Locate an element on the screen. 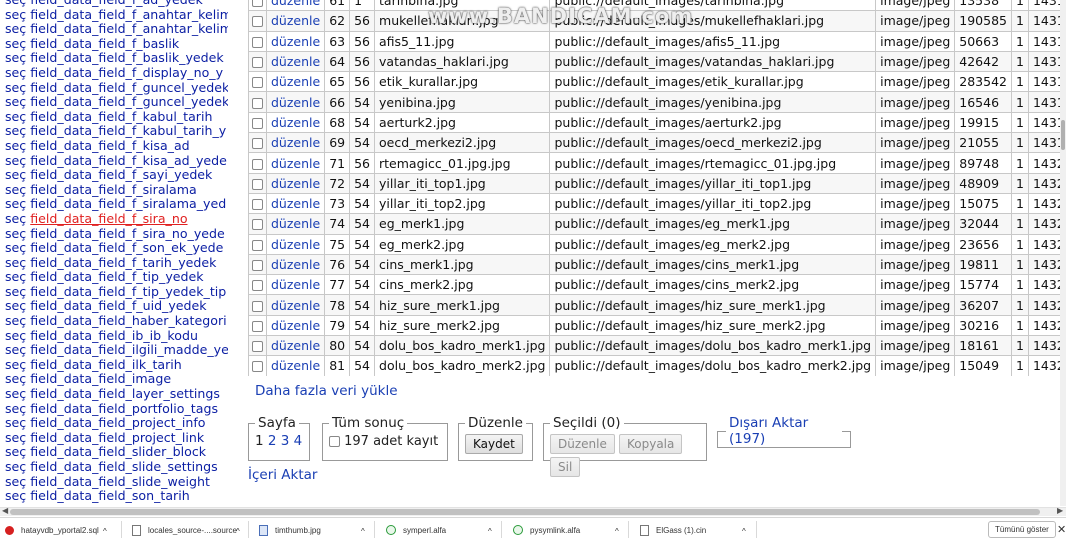 This screenshot has height=540, width=1066. sidebar-table-item: seç field_data_field_f_tarih_yedek is located at coordinates (114, 263).